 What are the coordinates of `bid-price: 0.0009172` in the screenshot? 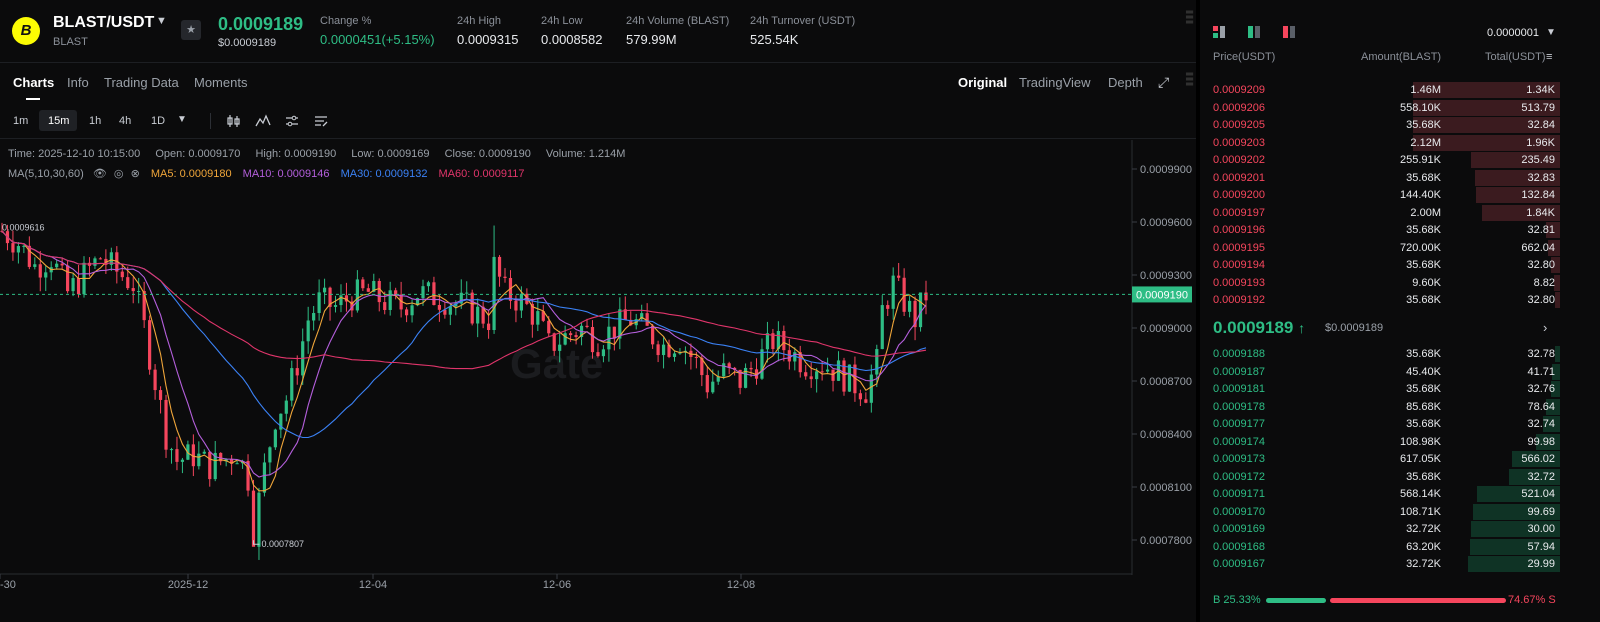 It's located at (1239, 476).